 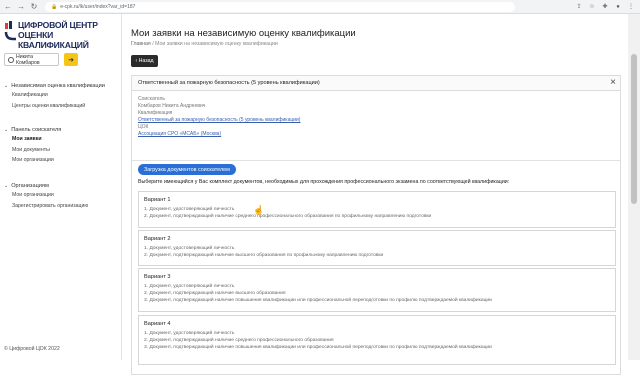 What do you see at coordinates (54, 86) in the screenshot?
I see `sidebar-section-header: ⌄ Независимая оценка квалификации` at bounding box center [54, 86].